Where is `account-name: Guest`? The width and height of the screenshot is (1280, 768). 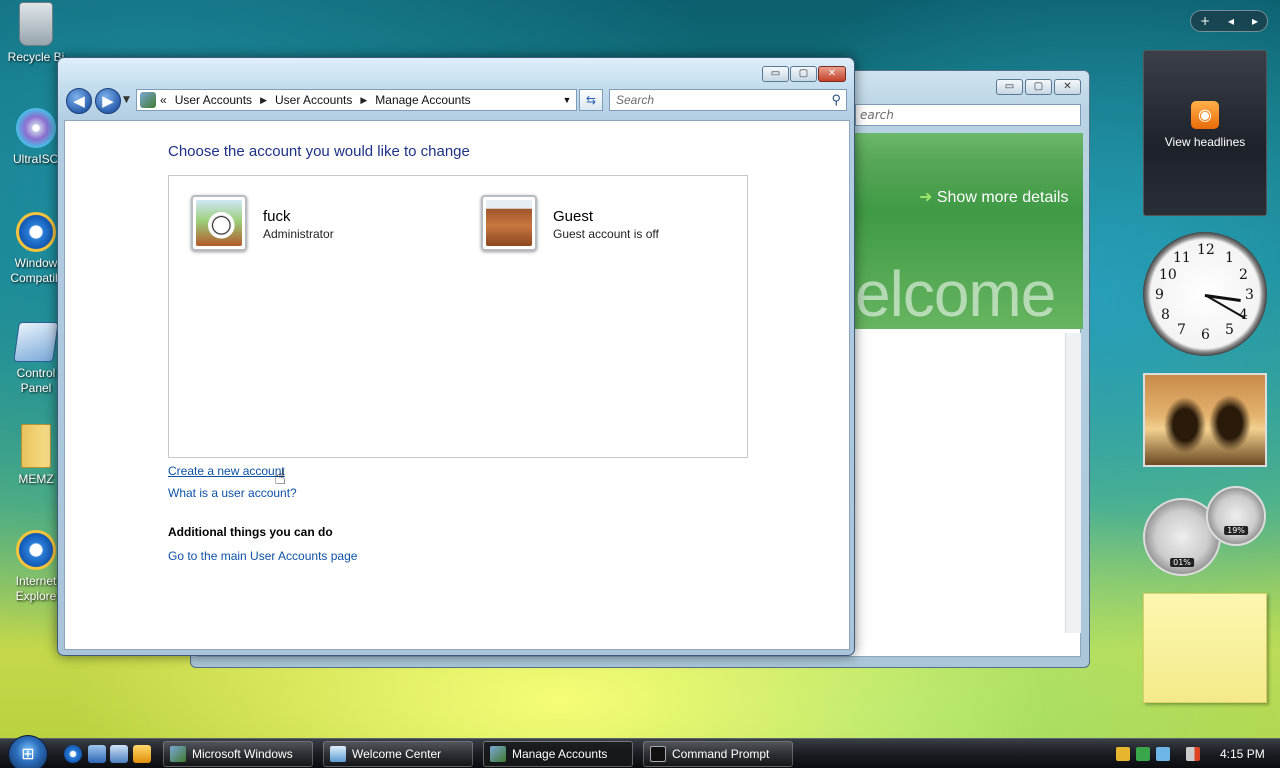 account-name: Guest is located at coordinates (573, 216).